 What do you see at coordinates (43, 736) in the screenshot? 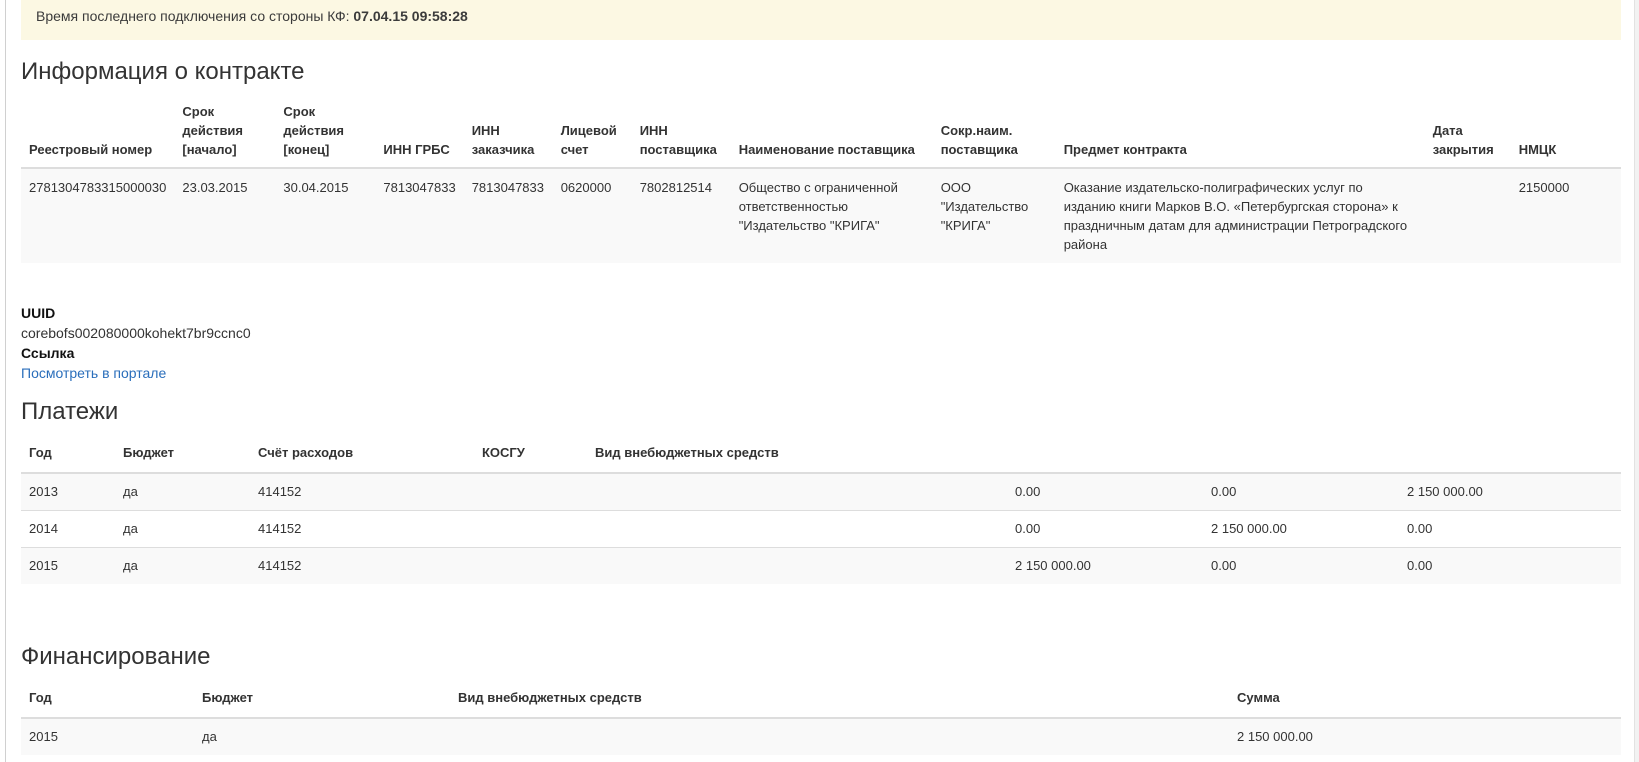
I see `fin-year: 2015` at bounding box center [43, 736].